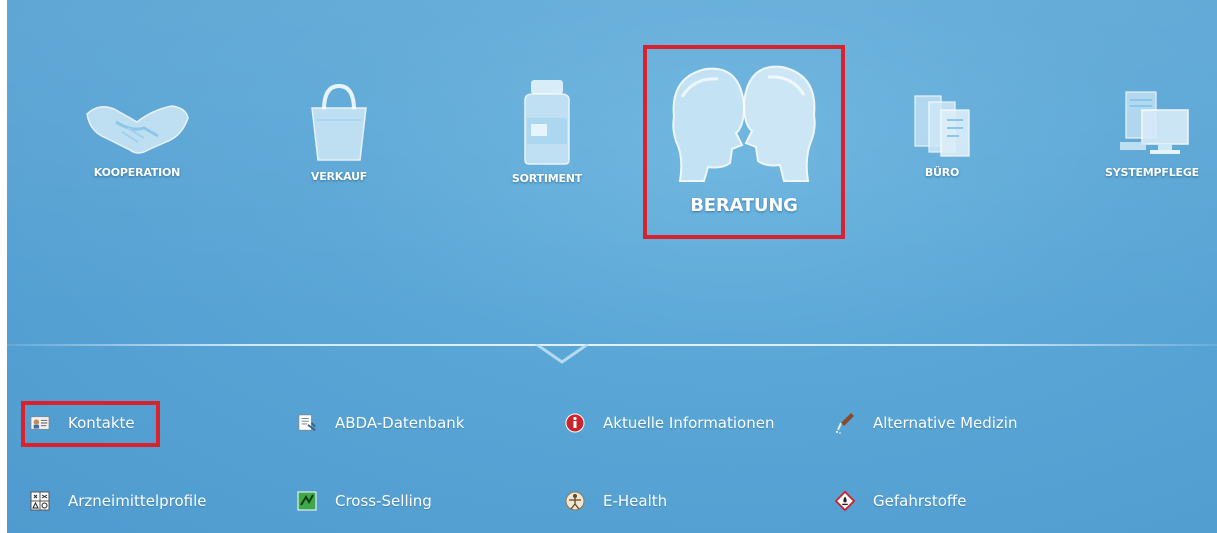 Image resolution: width=1217 pixels, height=533 pixels. Describe the element at coordinates (845, 423) in the screenshot. I see `pipette-icon` at that location.